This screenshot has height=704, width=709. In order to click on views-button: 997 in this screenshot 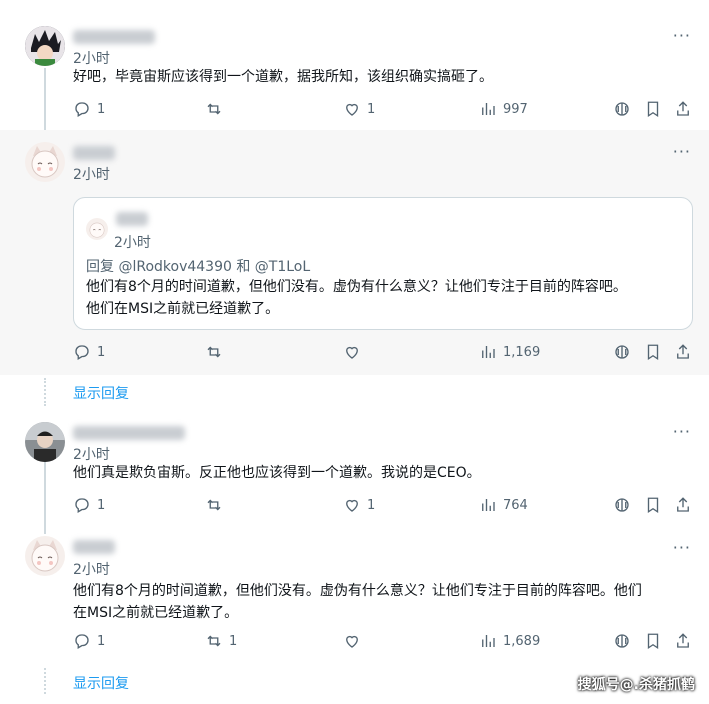, I will do `click(503, 109)`.